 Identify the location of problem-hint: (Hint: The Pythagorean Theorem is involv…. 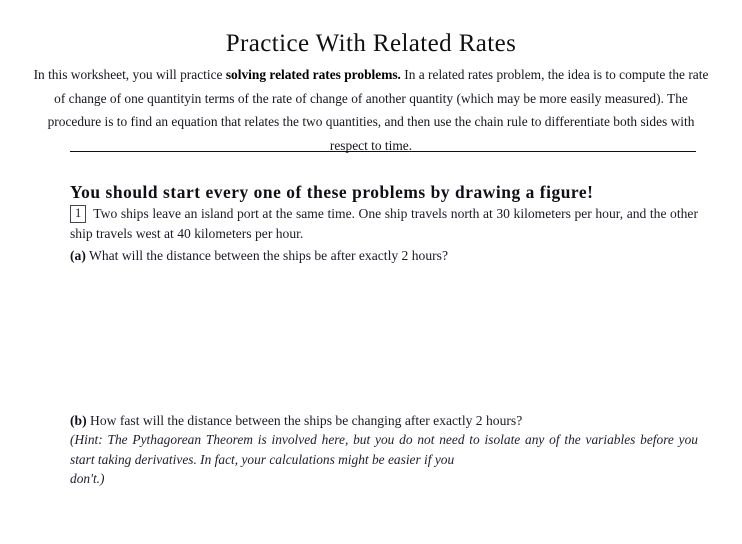
(384, 459).